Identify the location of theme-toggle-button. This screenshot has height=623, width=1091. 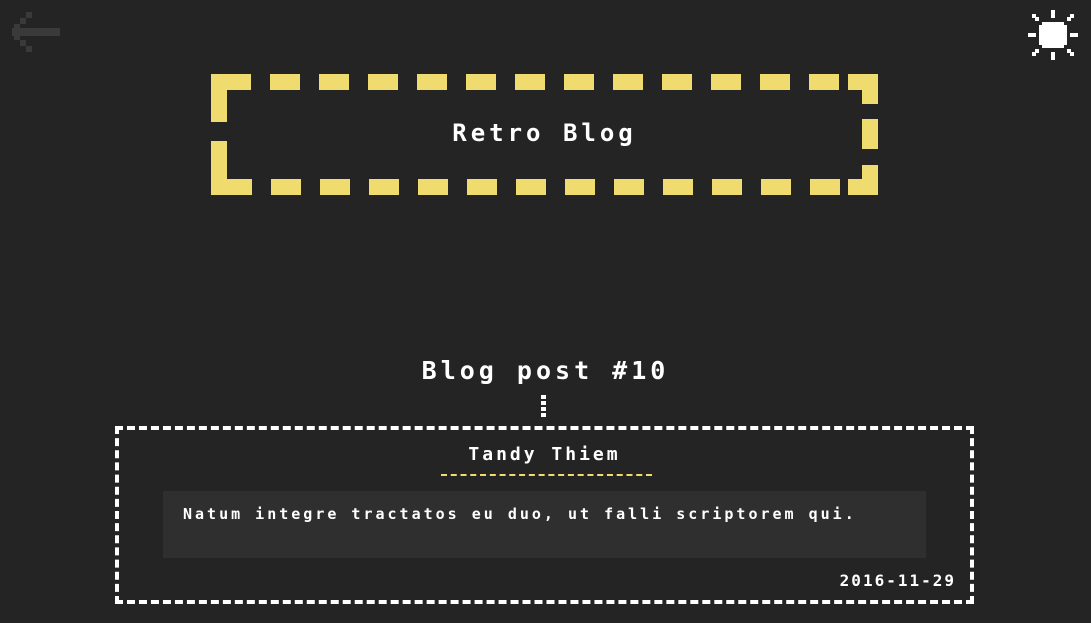
(1053, 35).